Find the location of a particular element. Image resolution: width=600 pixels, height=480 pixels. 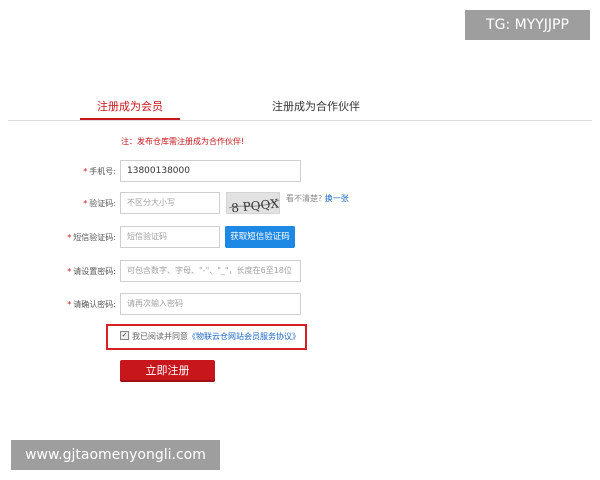

sms-label: * 短信验证码: is located at coordinates (91, 237).